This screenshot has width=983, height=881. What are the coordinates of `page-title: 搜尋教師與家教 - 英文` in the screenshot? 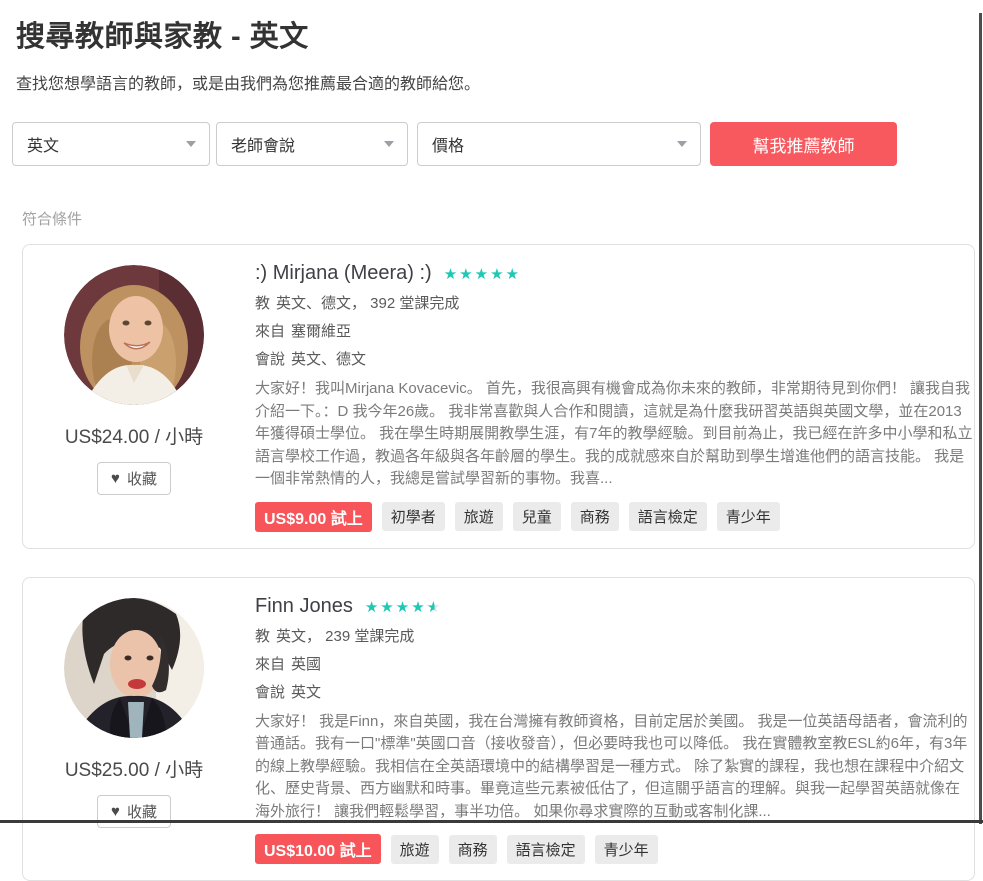 It's located at (491, 34).